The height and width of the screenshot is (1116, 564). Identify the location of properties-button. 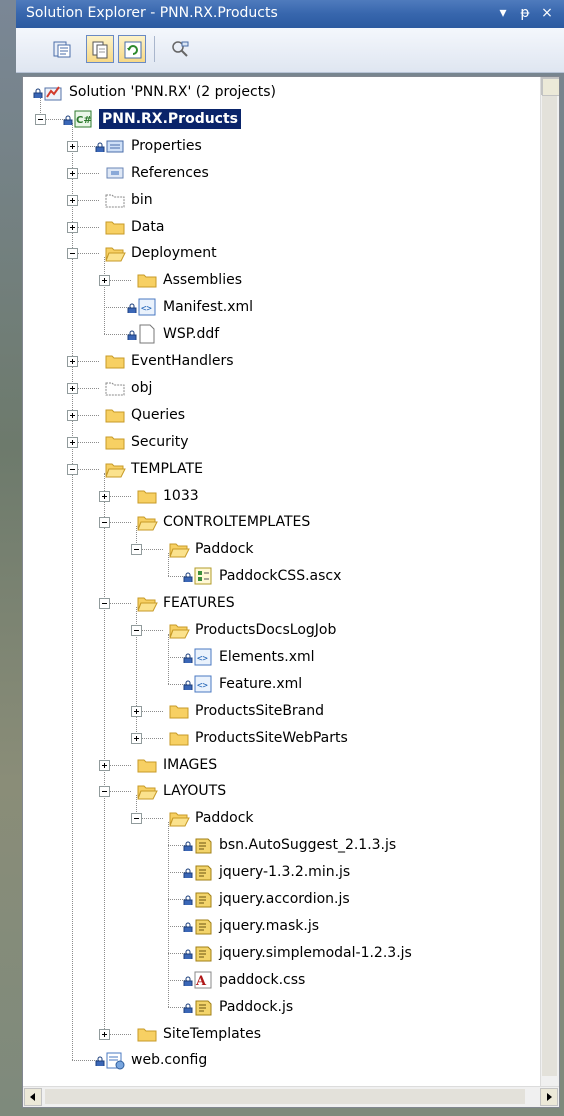
(62, 49).